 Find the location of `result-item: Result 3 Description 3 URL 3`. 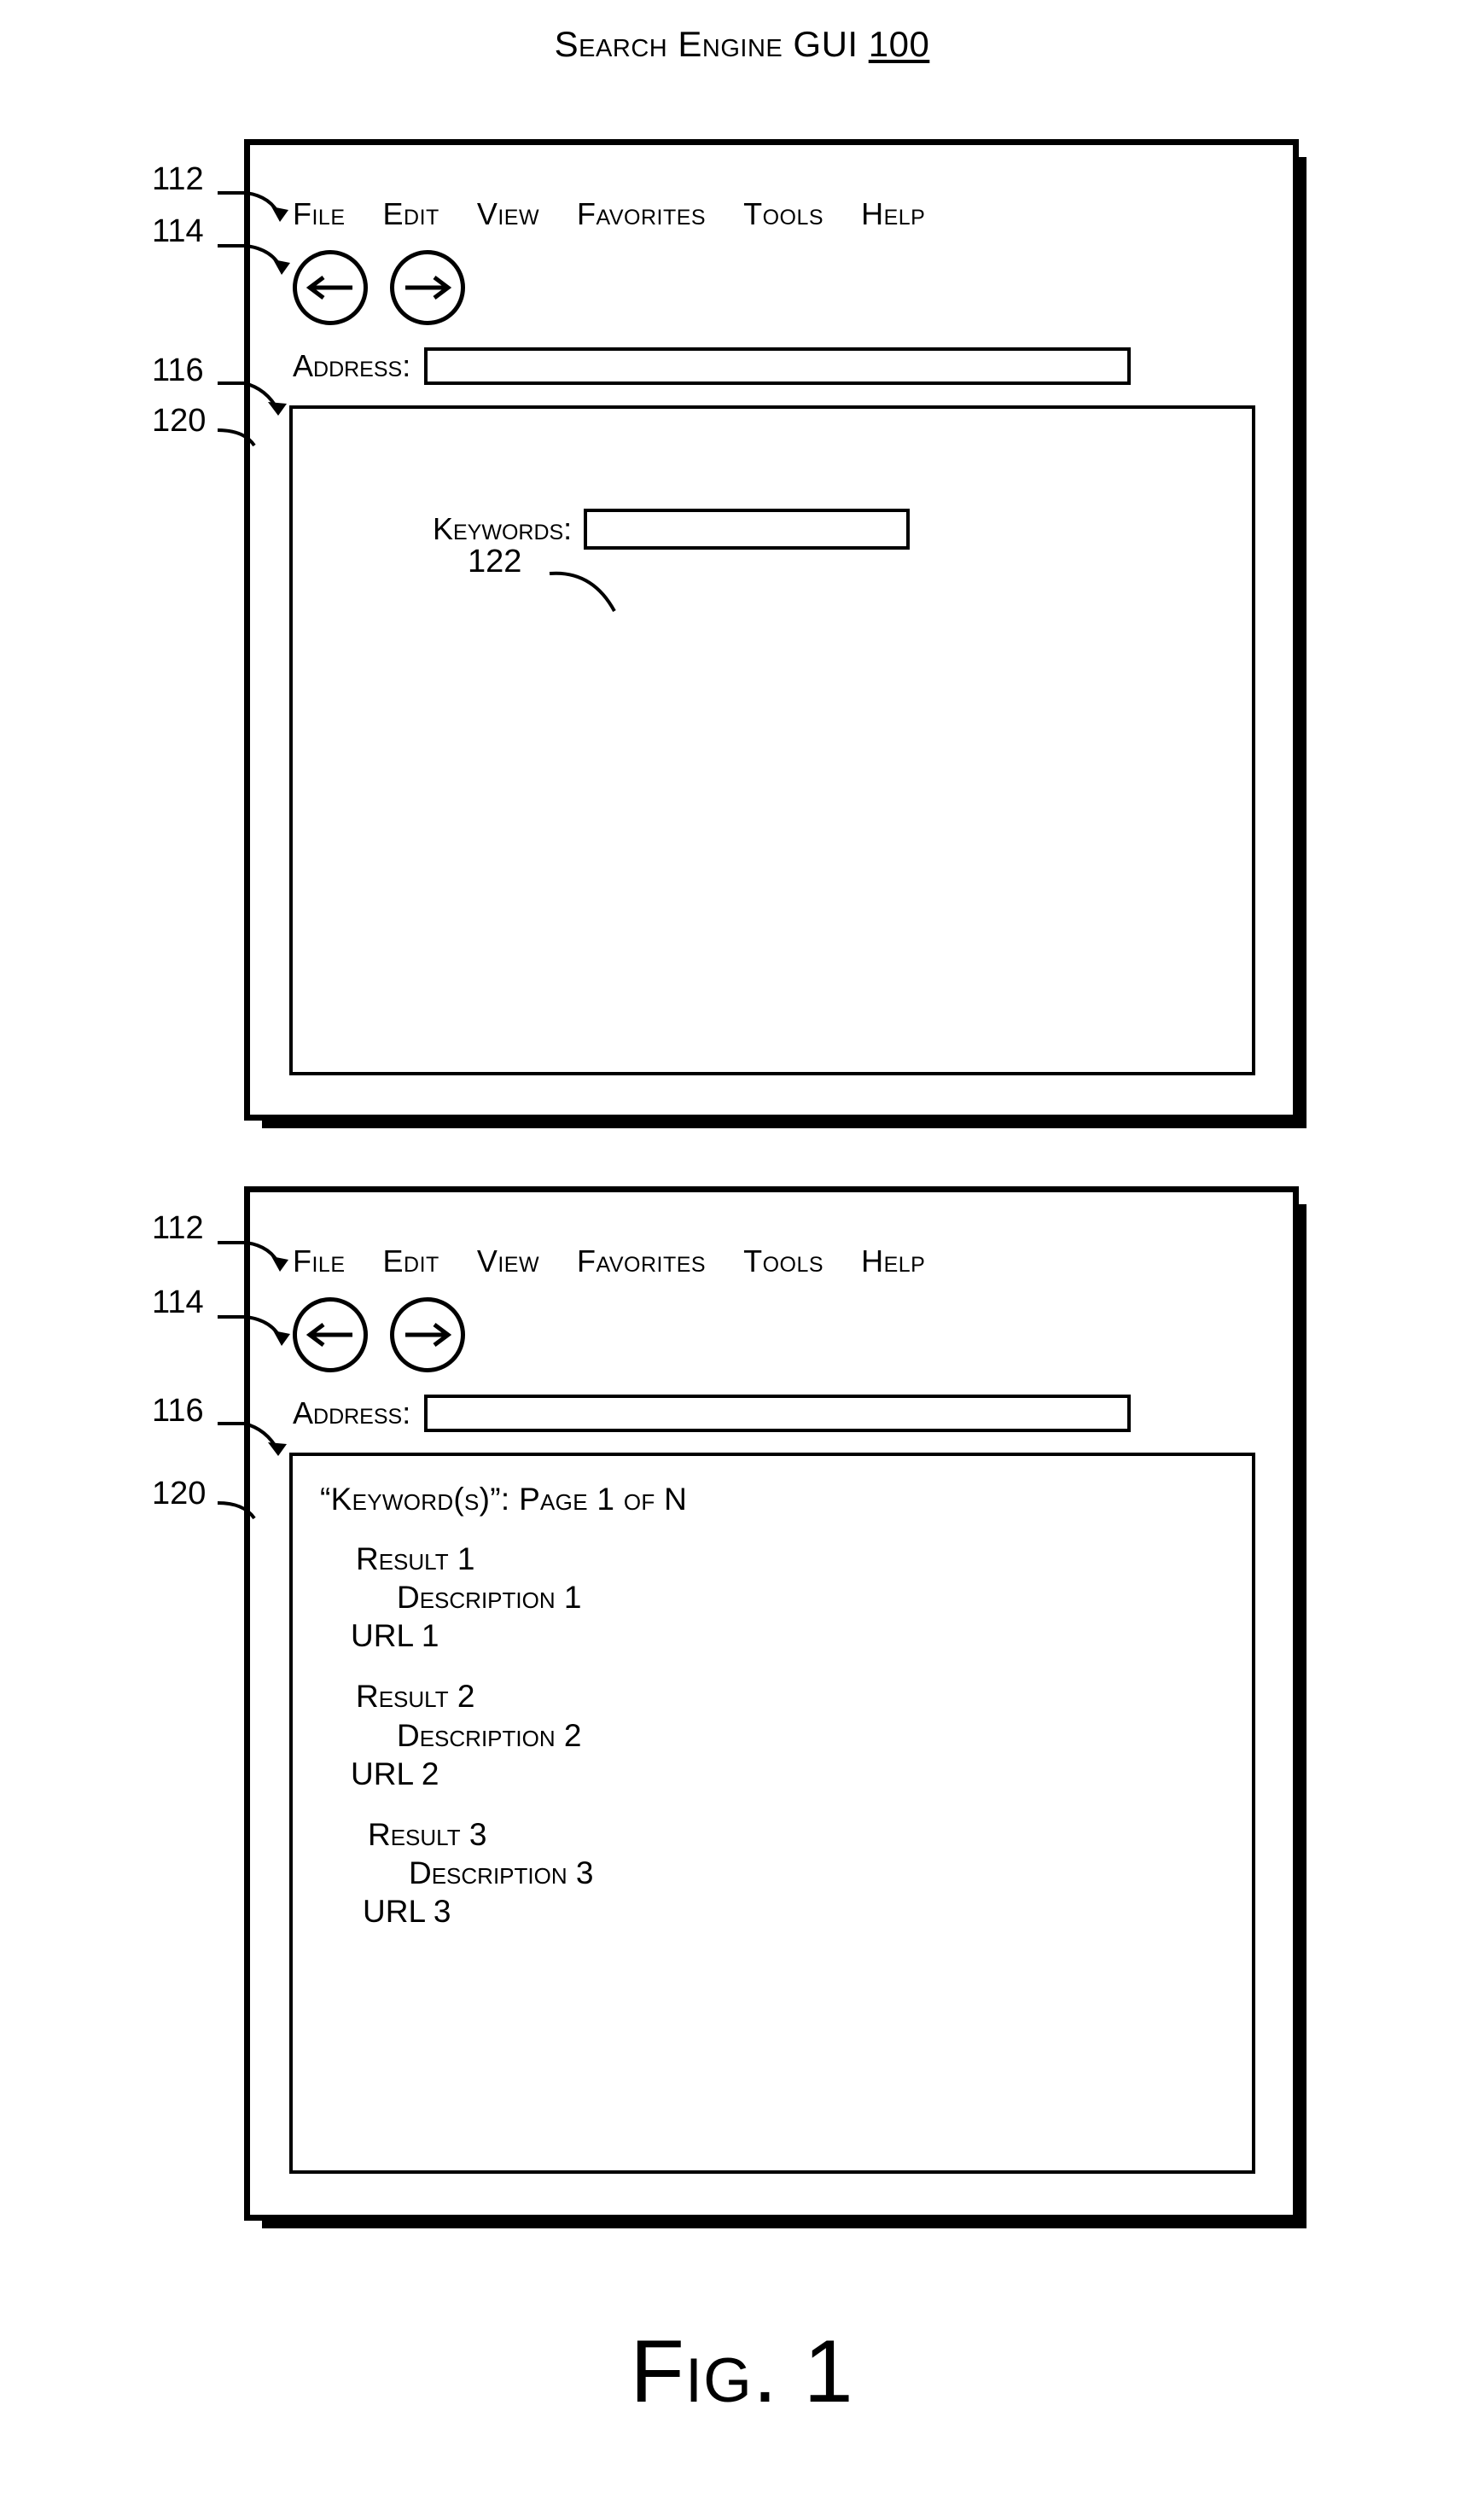

result-item: Result 3 Description 3 URL 3 is located at coordinates (782, 1873).